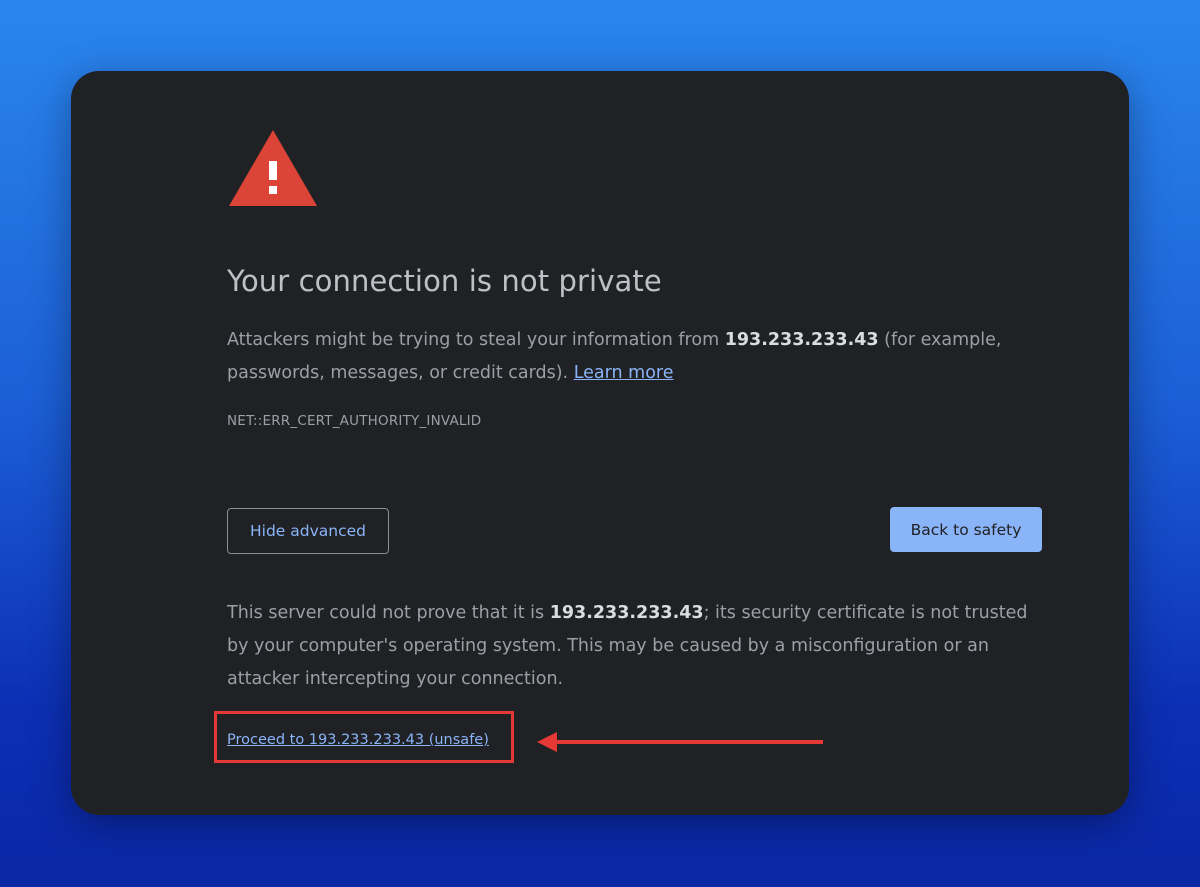 Image resolution: width=1200 pixels, height=887 pixels. What do you see at coordinates (308, 531) in the screenshot?
I see `hide-advanced-button: Hide advanced` at bounding box center [308, 531].